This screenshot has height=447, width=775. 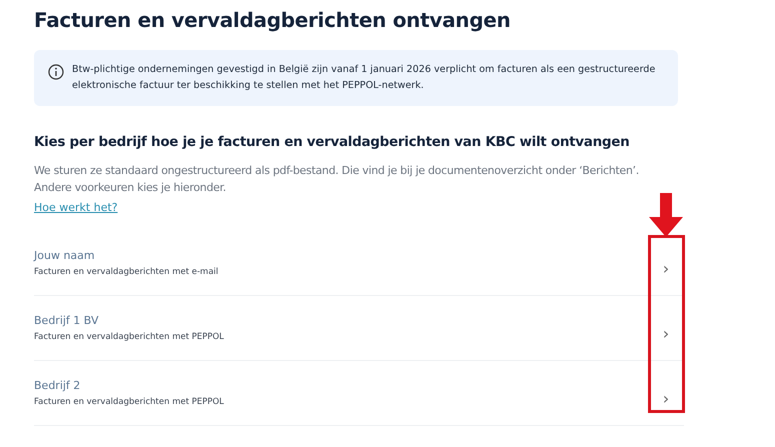 What do you see at coordinates (273, 20) in the screenshot?
I see `page-title: Facturen en vervaldagberichten ontvangen` at bounding box center [273, 20].